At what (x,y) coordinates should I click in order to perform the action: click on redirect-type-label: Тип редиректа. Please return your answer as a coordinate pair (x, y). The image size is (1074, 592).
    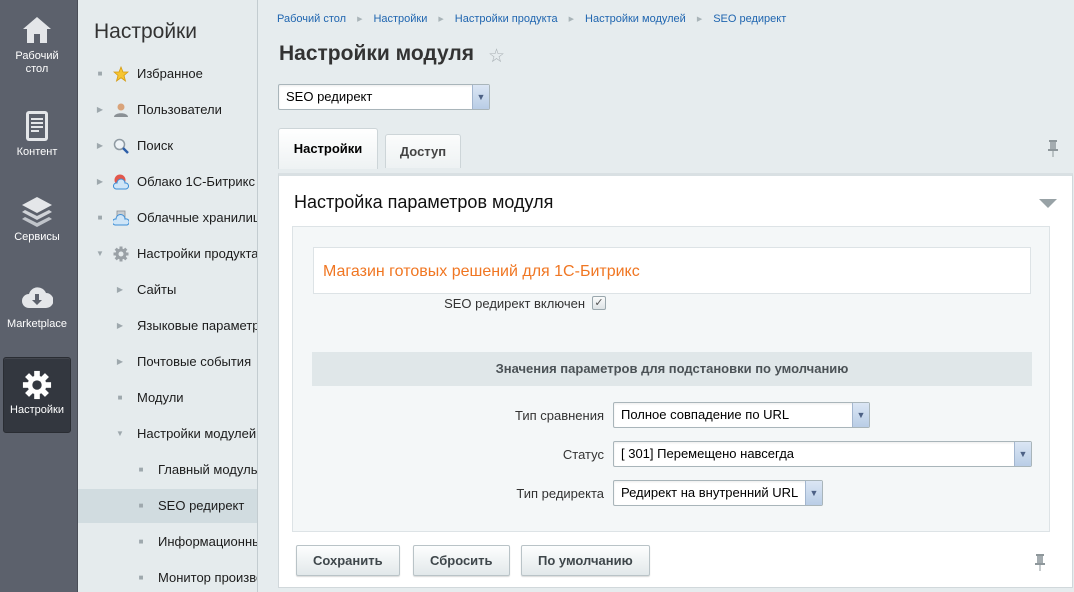
    Looking at the image, I should click on (560, 493).